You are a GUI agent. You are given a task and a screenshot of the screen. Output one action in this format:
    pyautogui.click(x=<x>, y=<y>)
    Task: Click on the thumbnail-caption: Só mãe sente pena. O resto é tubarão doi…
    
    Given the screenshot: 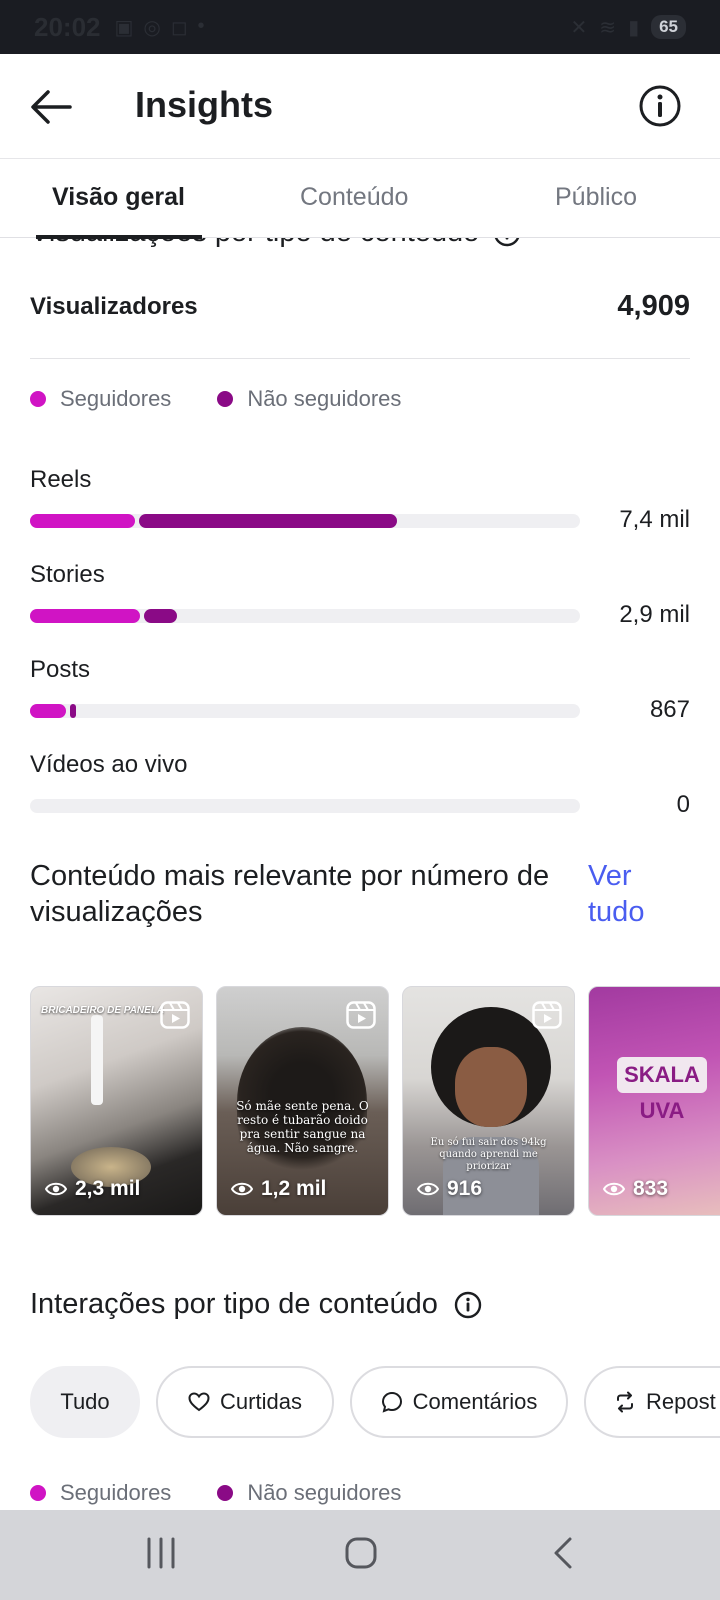 What is the action you would take?
    pyautogui.click(x=302, y=1127)
    